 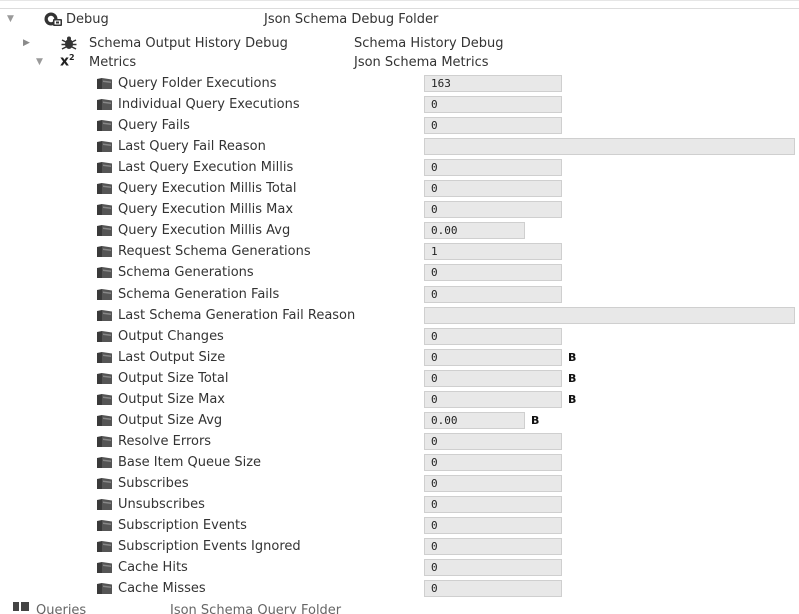 What do you see at coordinates (399, 567) in the screenshot?
I see `property-row: Cache Hits 0` at bounding box center [399, 567].